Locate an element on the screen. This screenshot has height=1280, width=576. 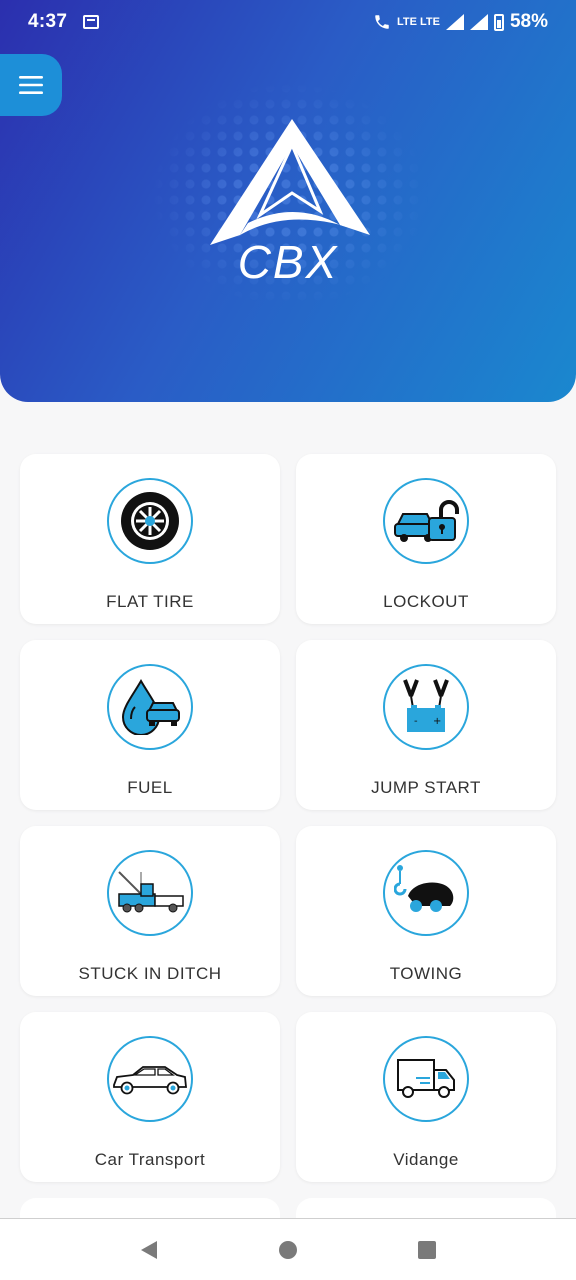
cbx-logo: CBX is located at coordinates (288, 202).